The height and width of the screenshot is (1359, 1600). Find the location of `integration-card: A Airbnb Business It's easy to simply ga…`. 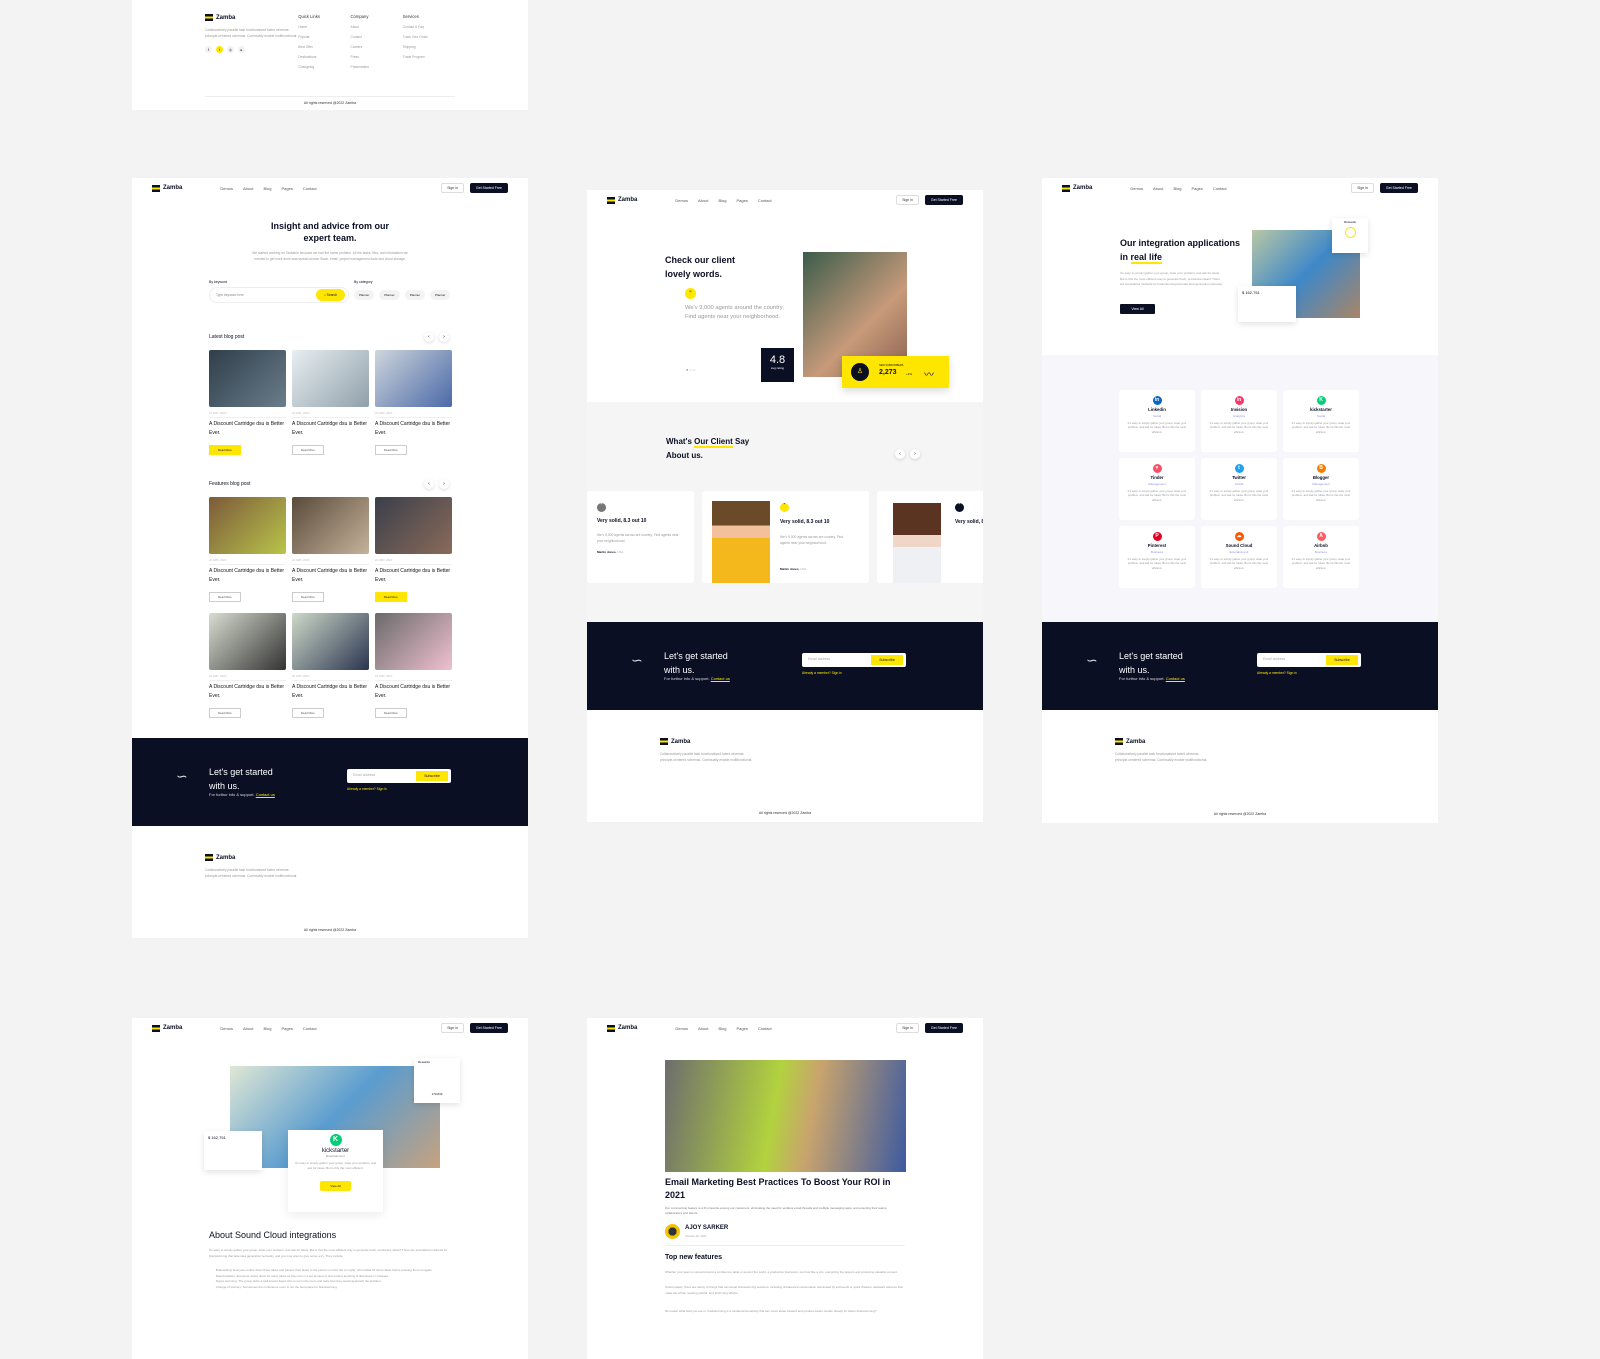

integration-card: A Airbnb Business It's easy to simply ga… is located at coordinates (1321, 557).